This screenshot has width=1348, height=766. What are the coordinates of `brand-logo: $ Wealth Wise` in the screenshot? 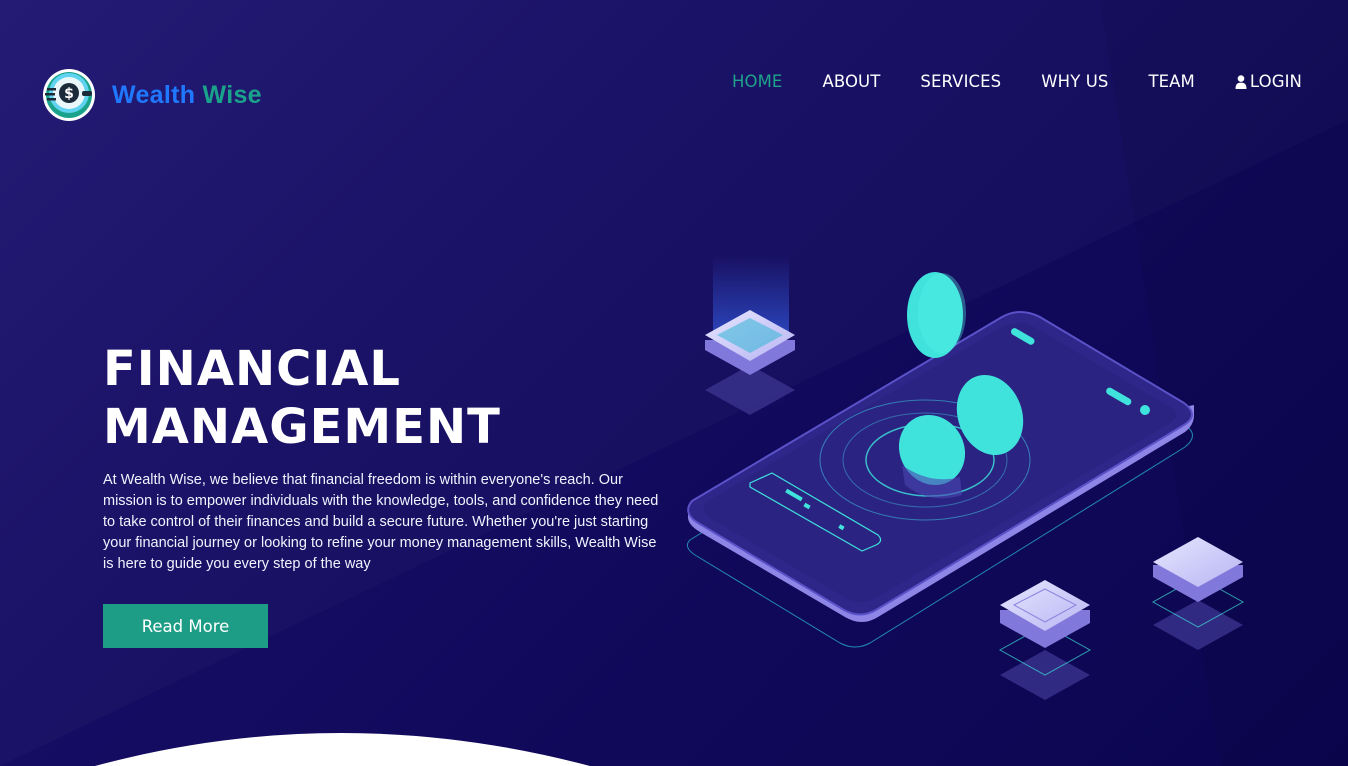 It's located at (152, 95).